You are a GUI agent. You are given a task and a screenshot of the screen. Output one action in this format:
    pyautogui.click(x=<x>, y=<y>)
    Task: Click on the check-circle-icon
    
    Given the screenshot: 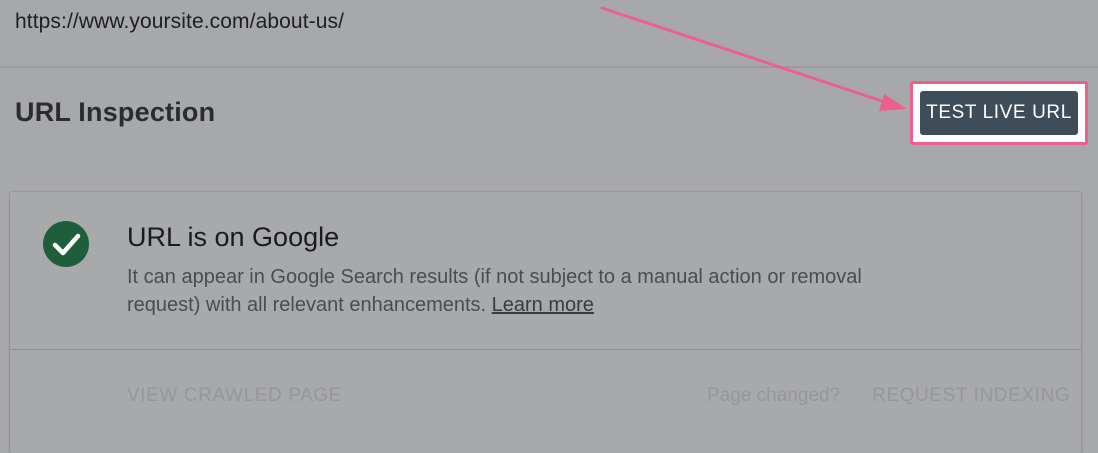 What is the action you would take?
    pyautogui.click(x=66, y=244)
    